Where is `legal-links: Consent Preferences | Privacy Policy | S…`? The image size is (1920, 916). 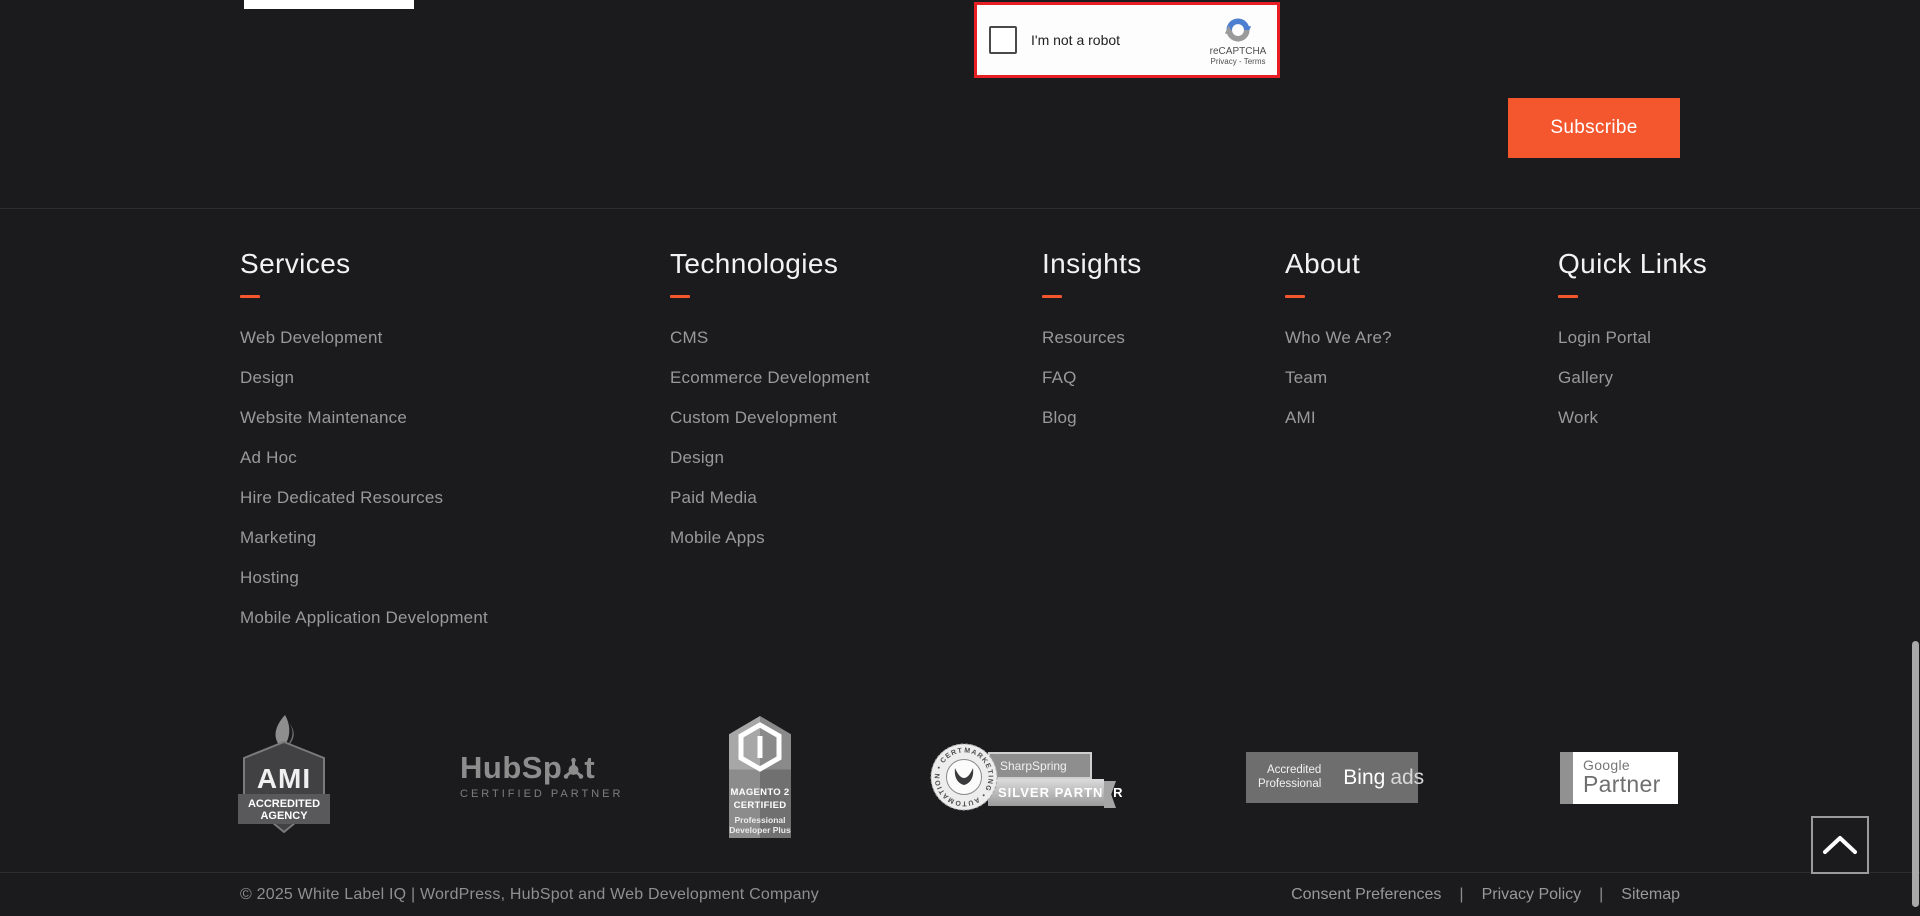
legal-links: Consent Preferences | Privacy Policy | S… is located at coordinates (1485, 895).